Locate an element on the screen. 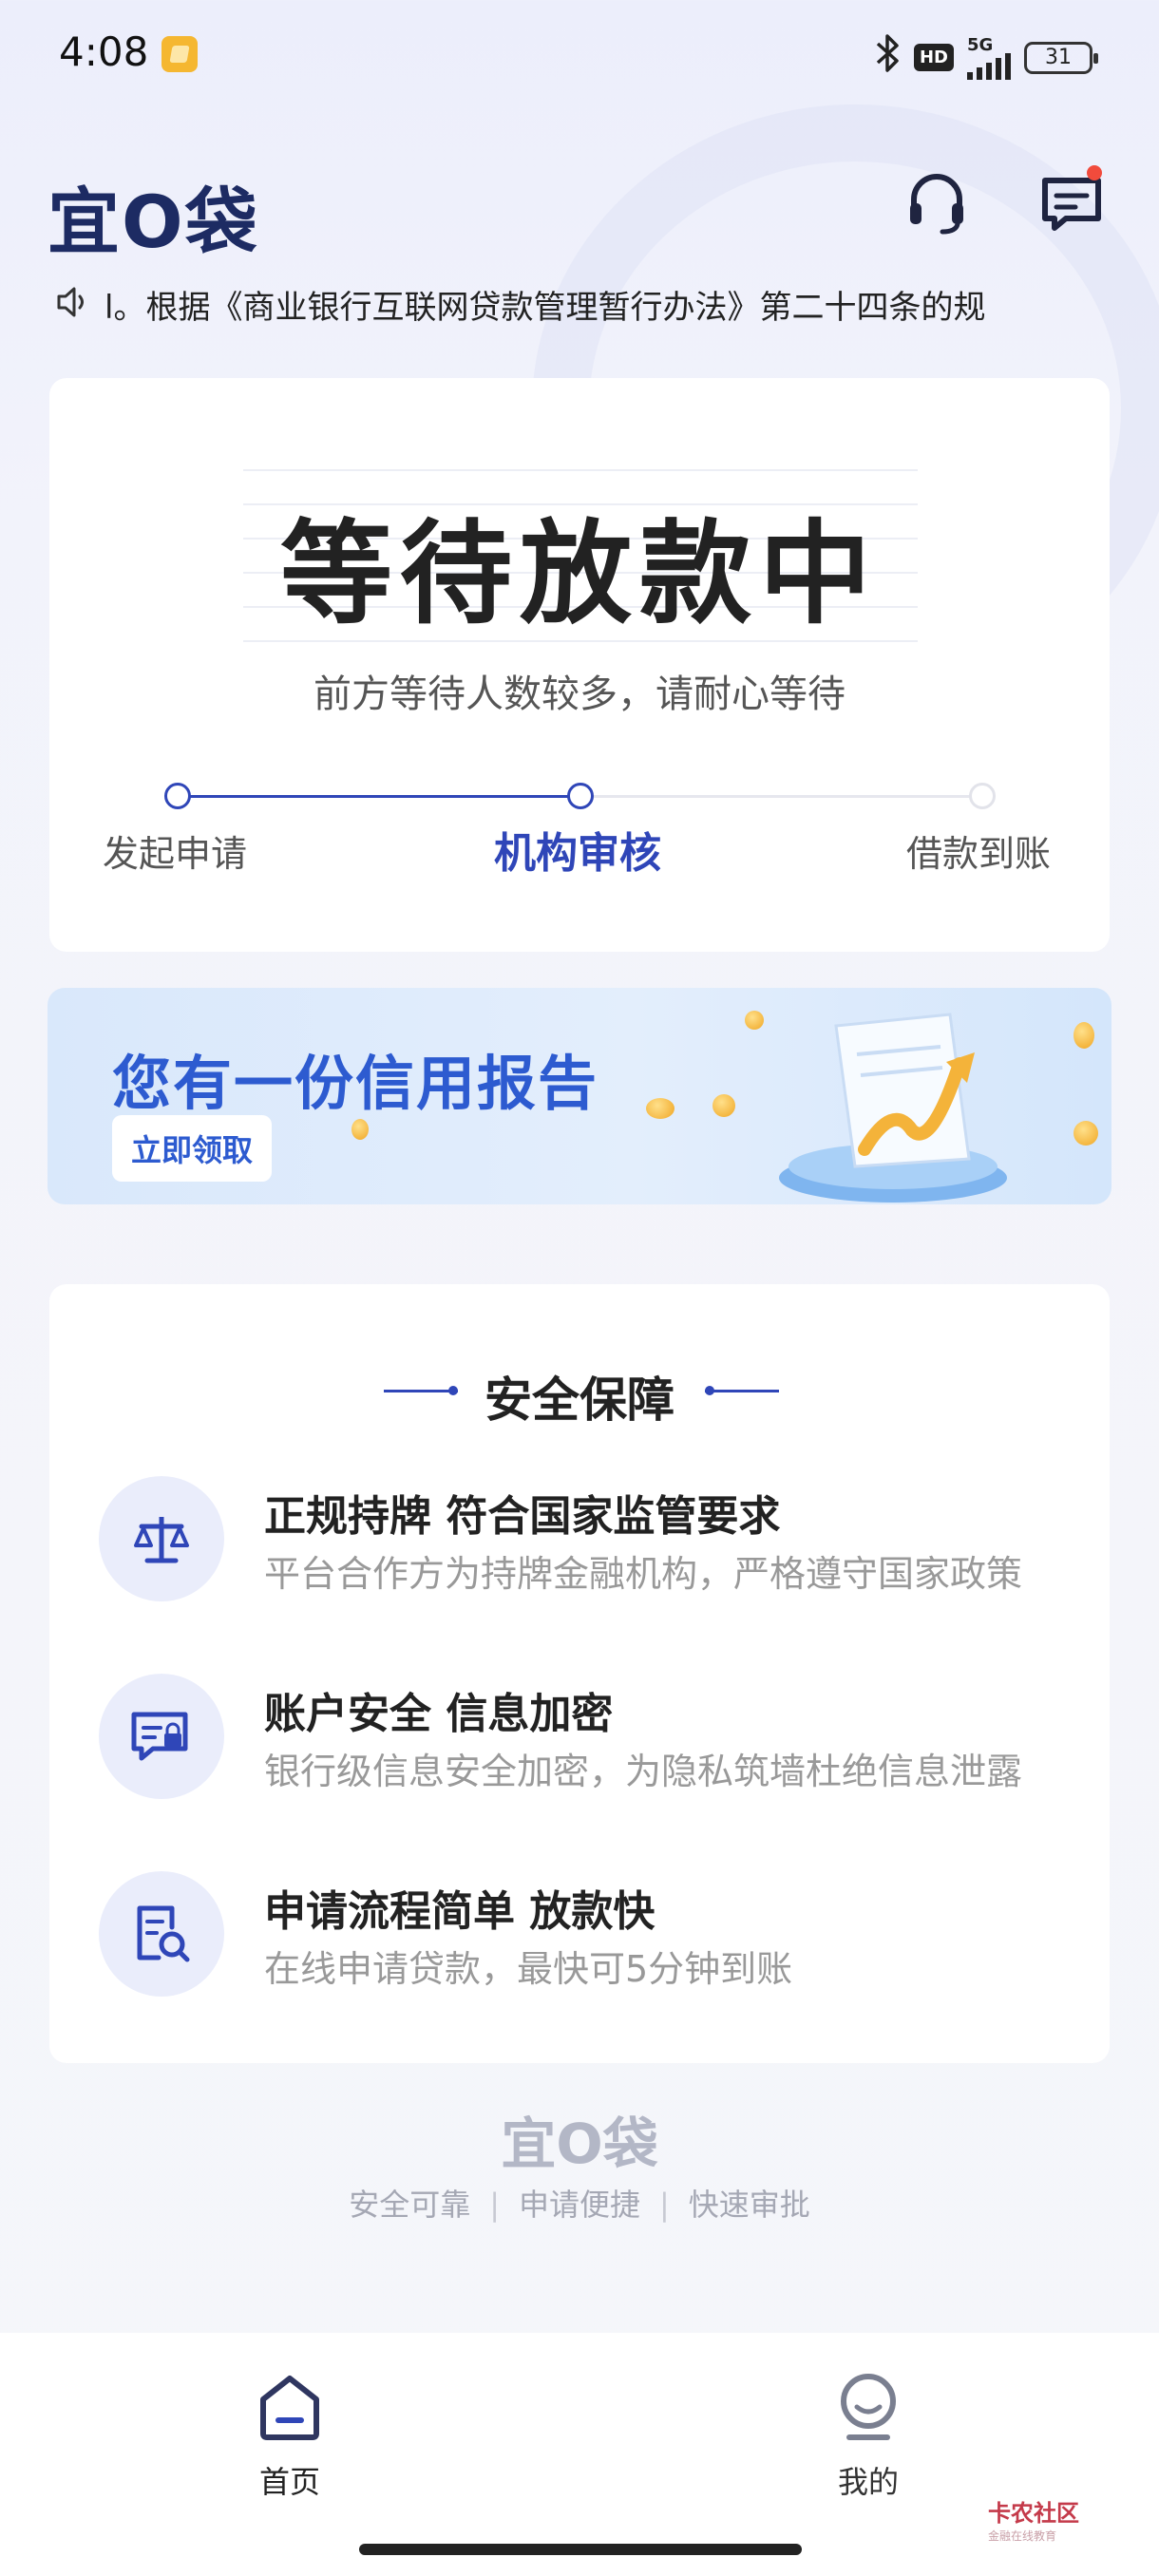 The width and height of the screenshot is (1159, 2576). security-item: 正规持牌 符合国家监管要求 平台合作方为持牌金融机构，严格遵守国家政策 is located at coordinates (588, 1542).